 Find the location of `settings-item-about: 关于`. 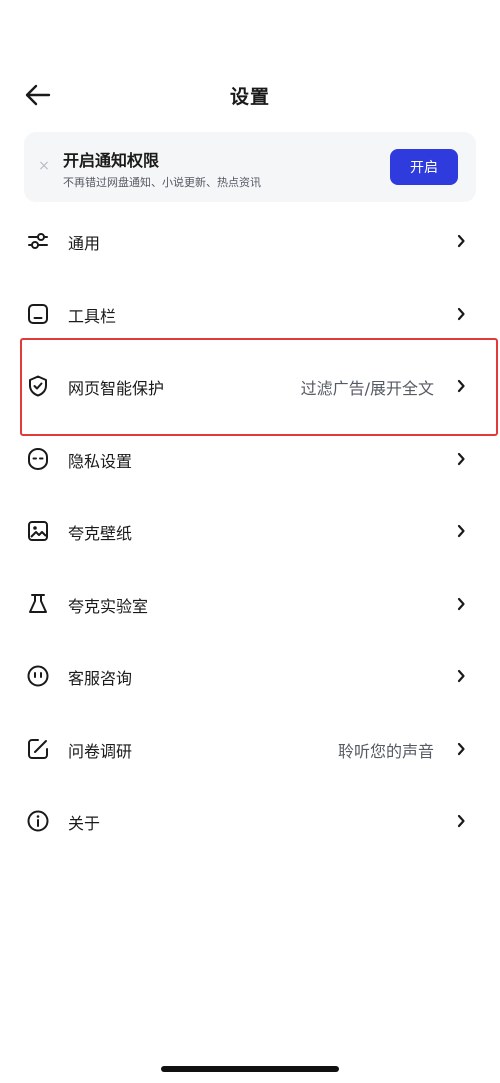

settings-item-about: 关于 is located at coordinates (250, 820).